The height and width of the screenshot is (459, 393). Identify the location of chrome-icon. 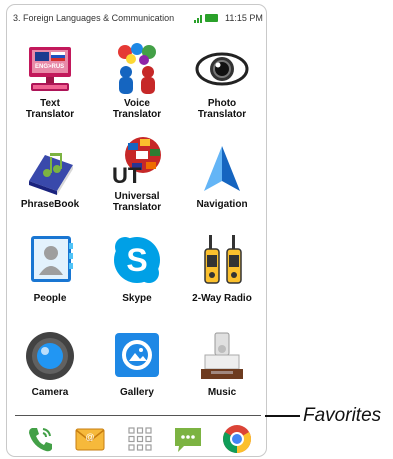
(237, 439).